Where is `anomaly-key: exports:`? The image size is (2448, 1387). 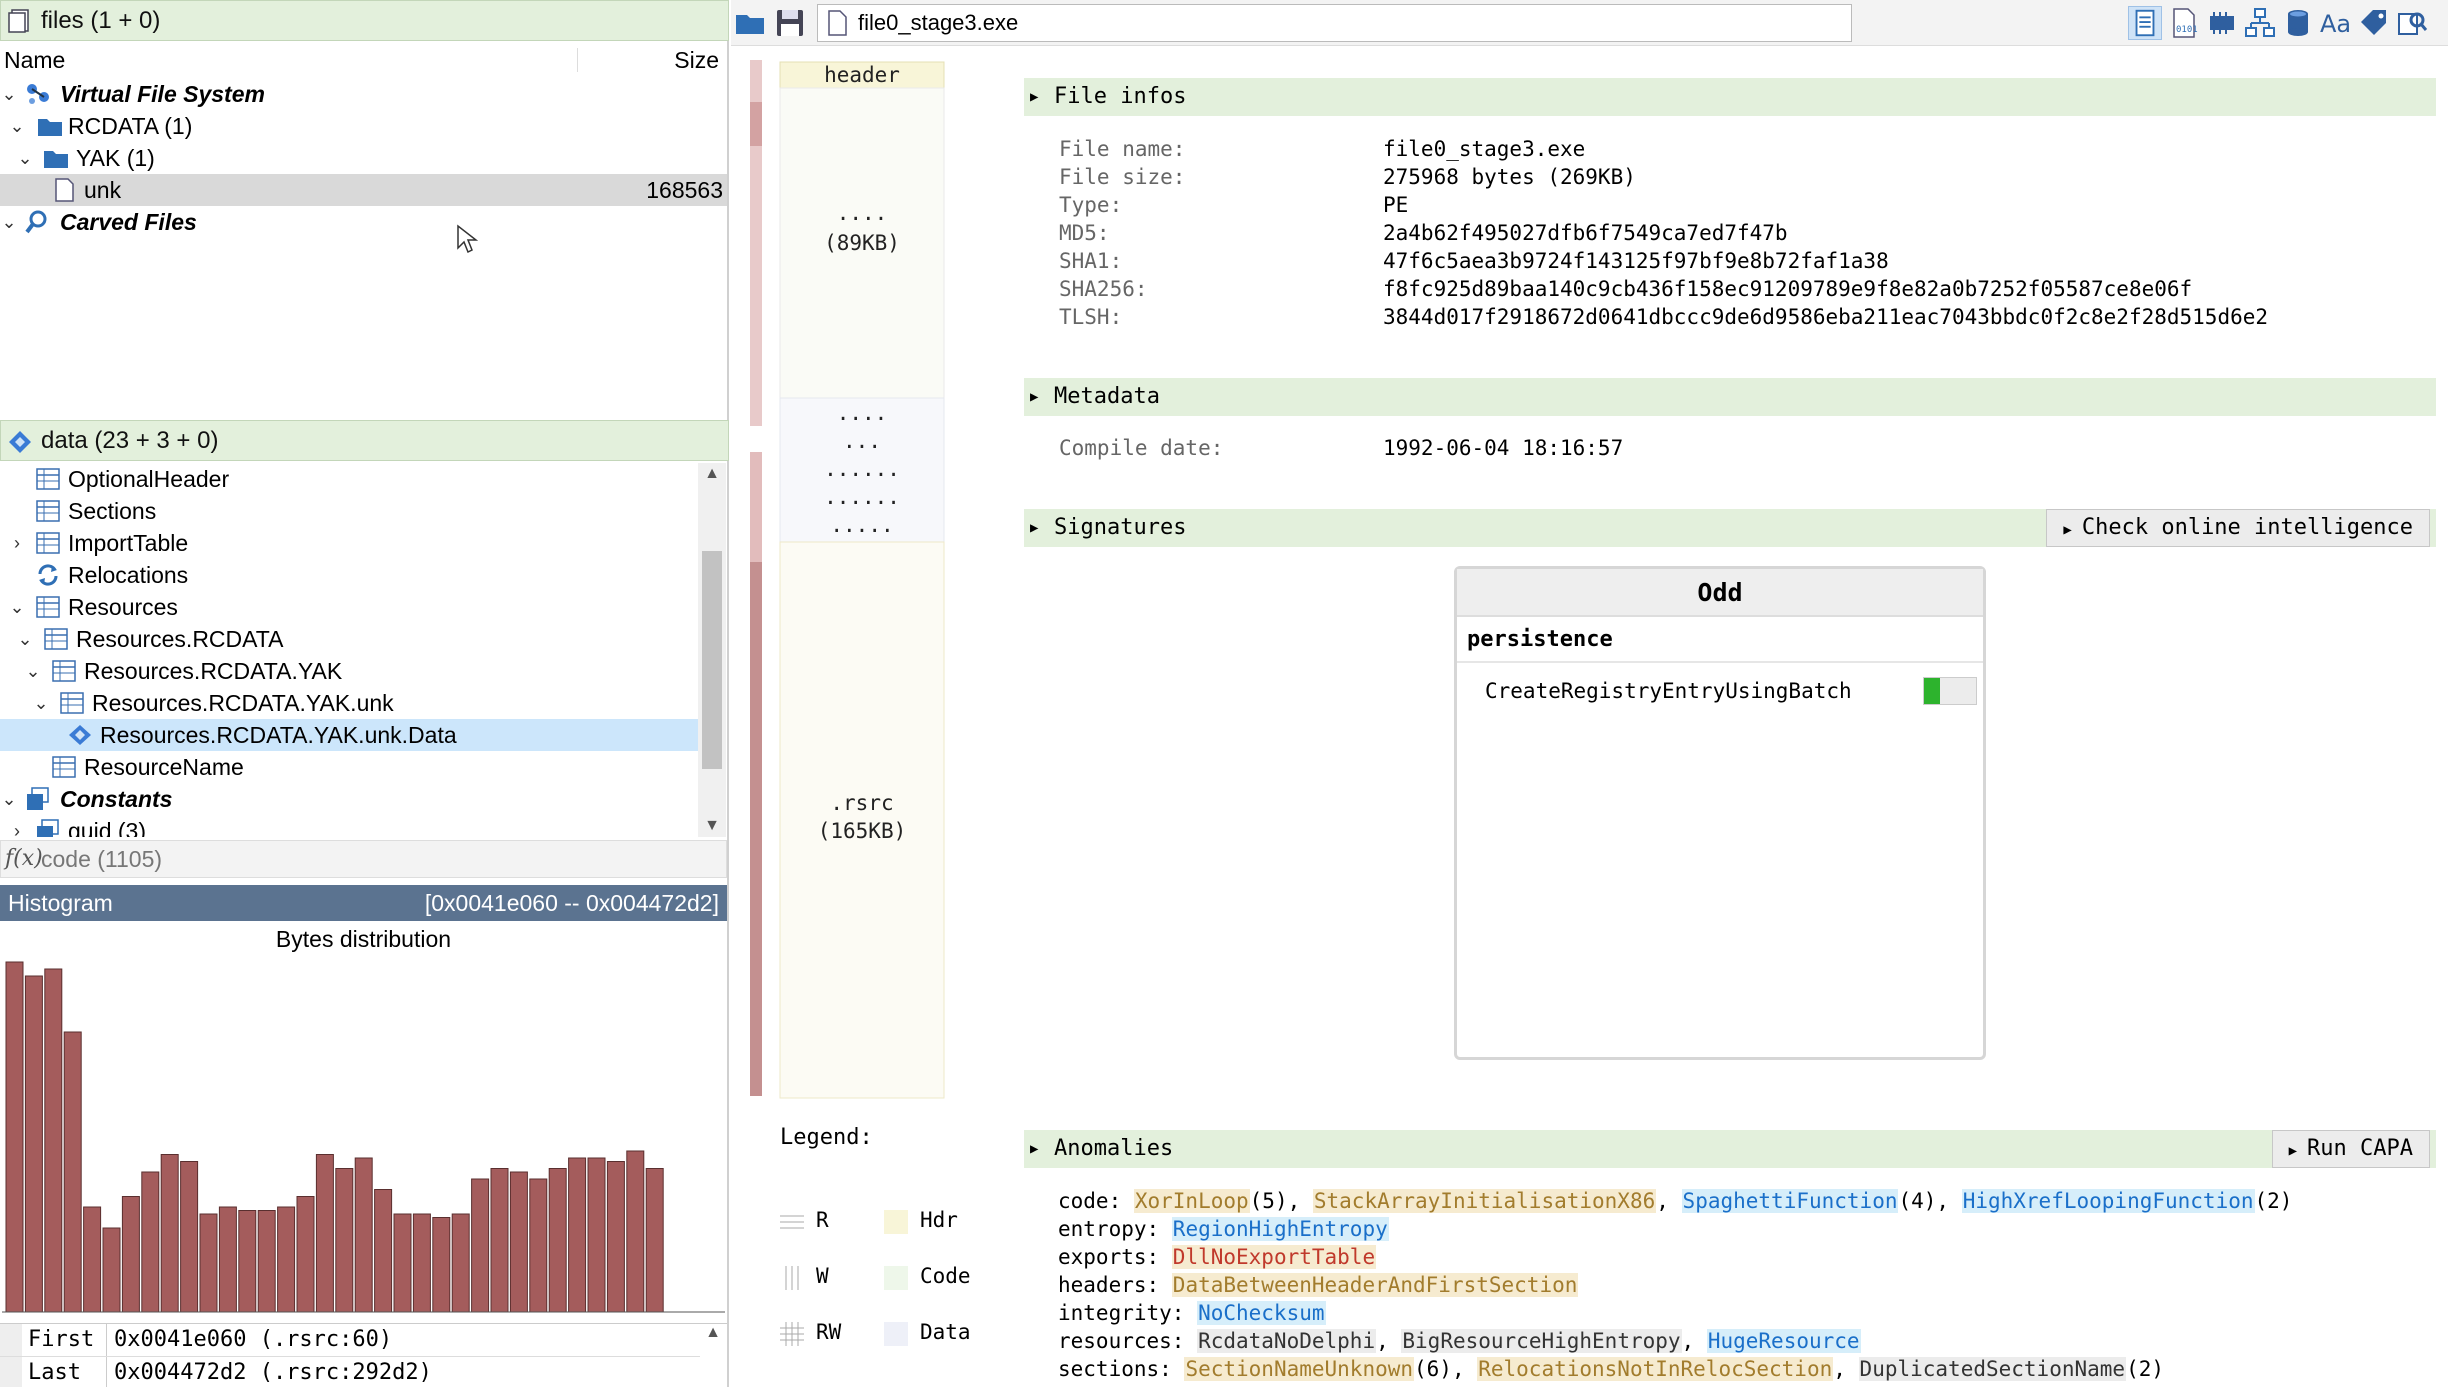 anomaly-key: exports: is located at coordinates (1115, 1257).